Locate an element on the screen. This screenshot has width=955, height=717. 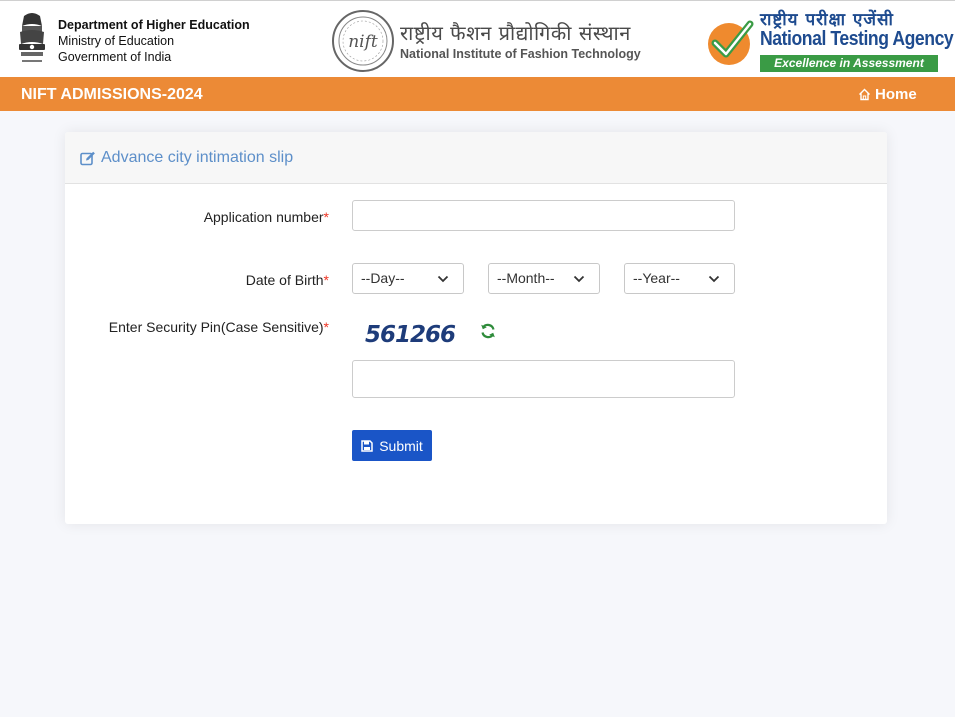
nta-tagline: Excellence in Assessment is located at coordinates (849, 63).